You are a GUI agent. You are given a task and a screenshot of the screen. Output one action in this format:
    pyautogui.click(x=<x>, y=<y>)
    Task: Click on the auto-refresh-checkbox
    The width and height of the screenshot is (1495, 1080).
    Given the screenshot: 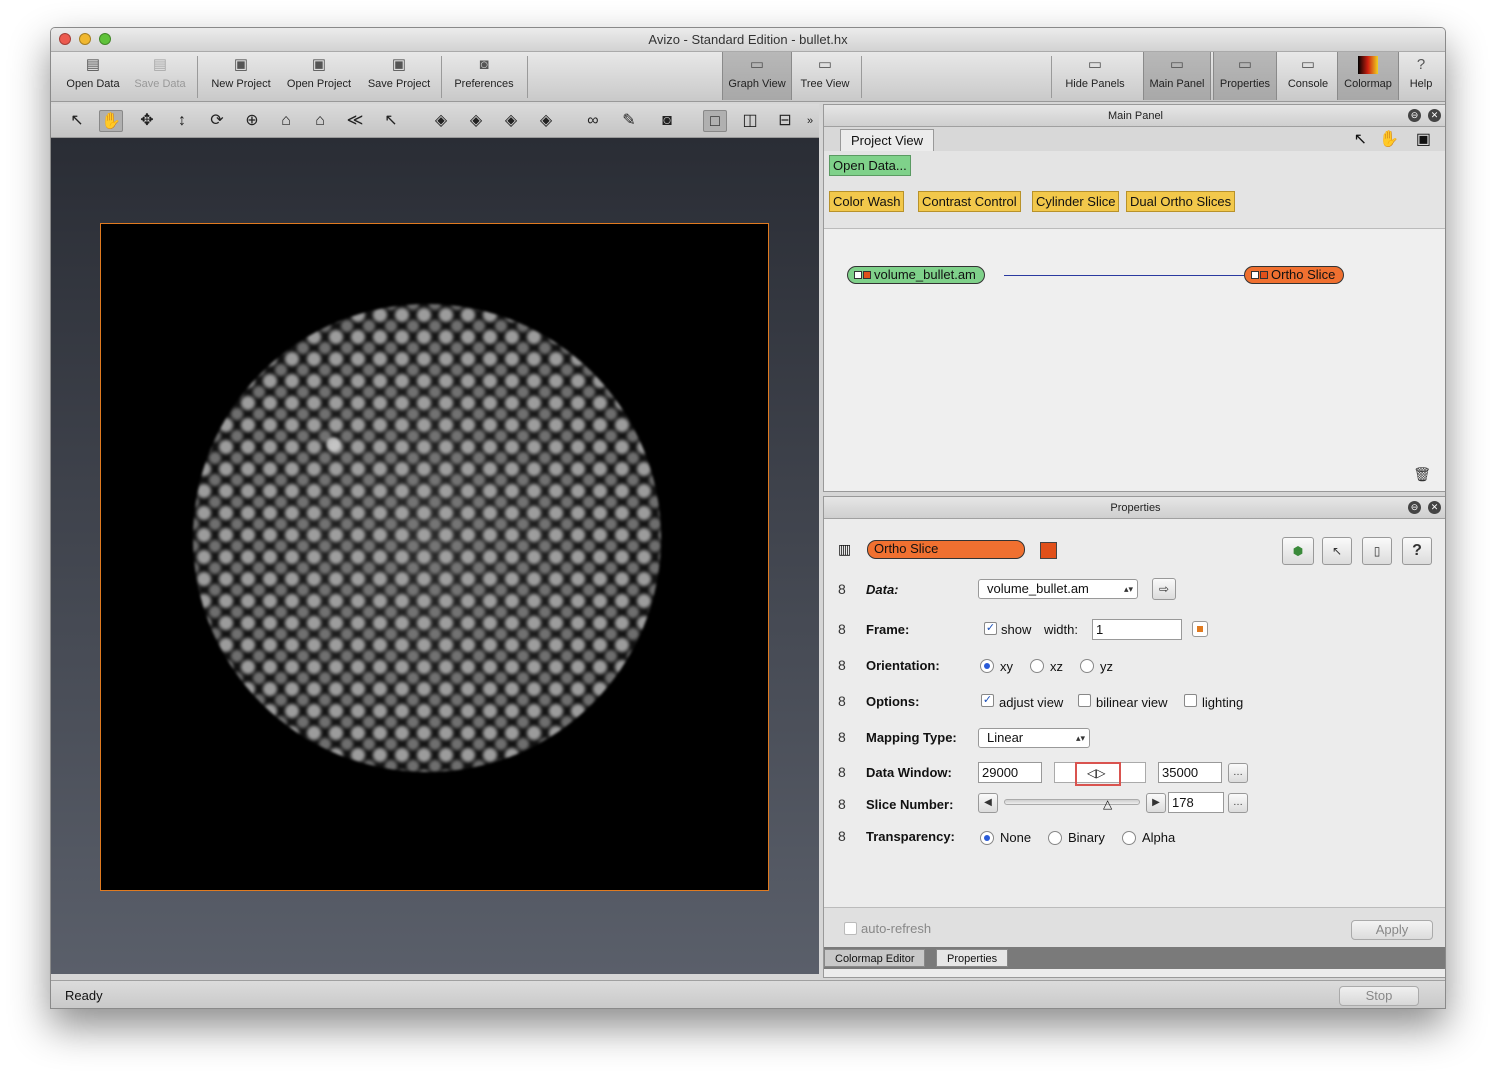 What is the action you would take?
    pyautogui.click(x=850, y=928)
    